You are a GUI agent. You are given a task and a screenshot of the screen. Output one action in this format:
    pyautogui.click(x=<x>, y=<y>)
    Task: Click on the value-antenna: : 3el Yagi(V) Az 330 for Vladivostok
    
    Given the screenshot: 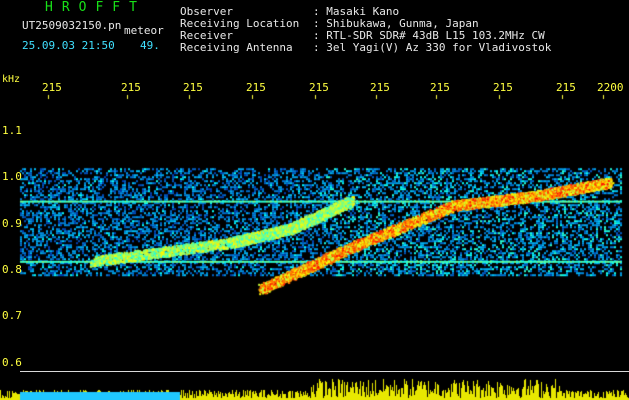 What is the action you would take?
    pyautogui.click(x=432, y=47)
    